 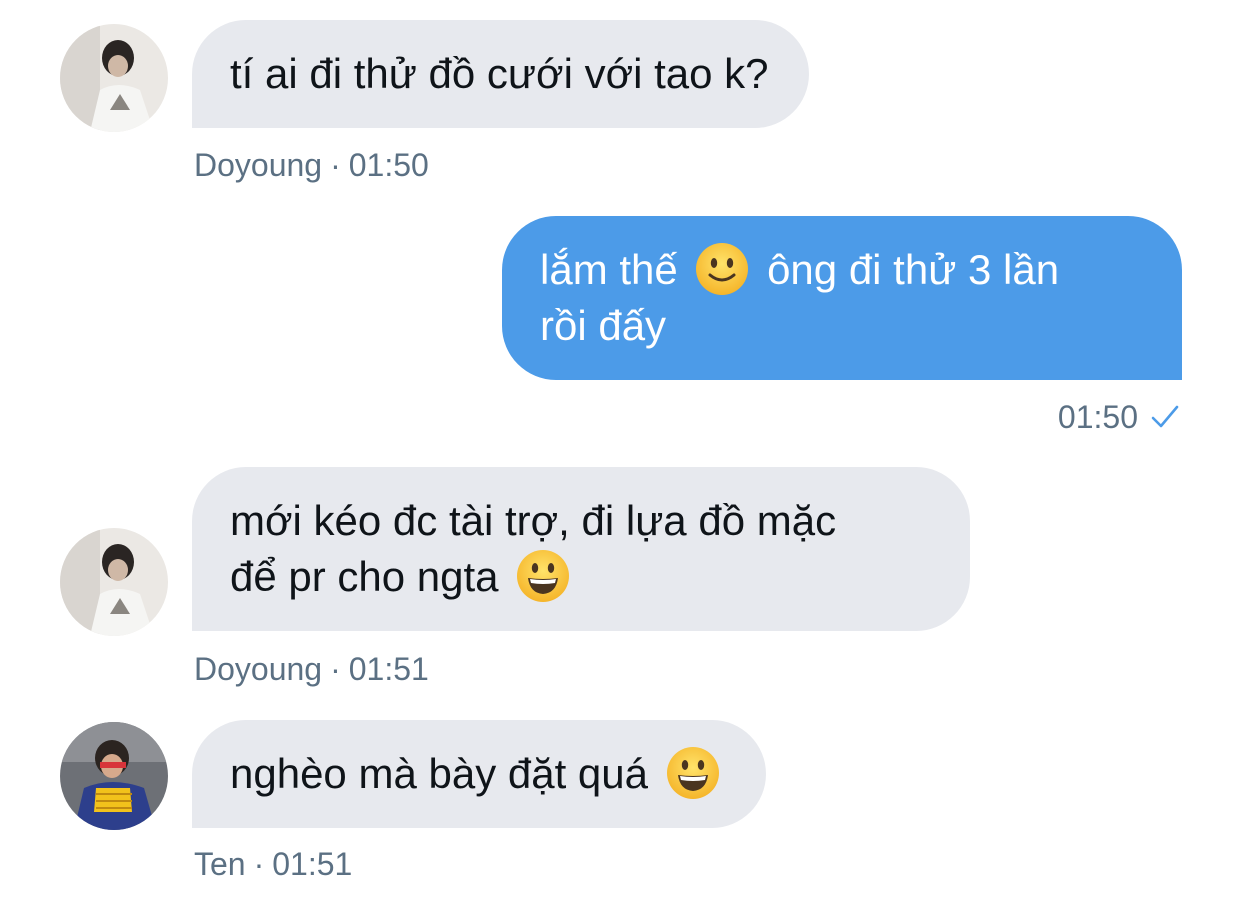 What do you see at coordinates (722, 269) in the screenshot?
I see `slightly-smiling-face-icon` at bounding box center [722, 269].